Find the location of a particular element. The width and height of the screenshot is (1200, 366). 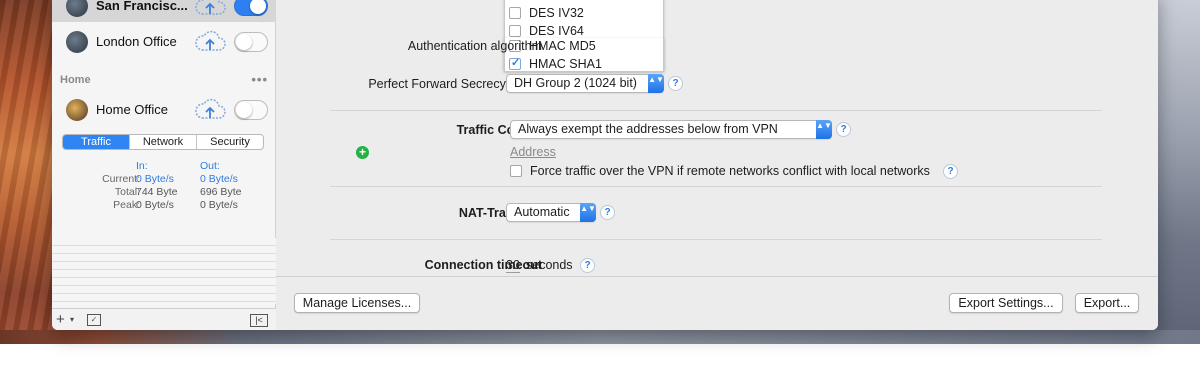

option-label: HMAC SHA1 is located at coordinates (565, 64).